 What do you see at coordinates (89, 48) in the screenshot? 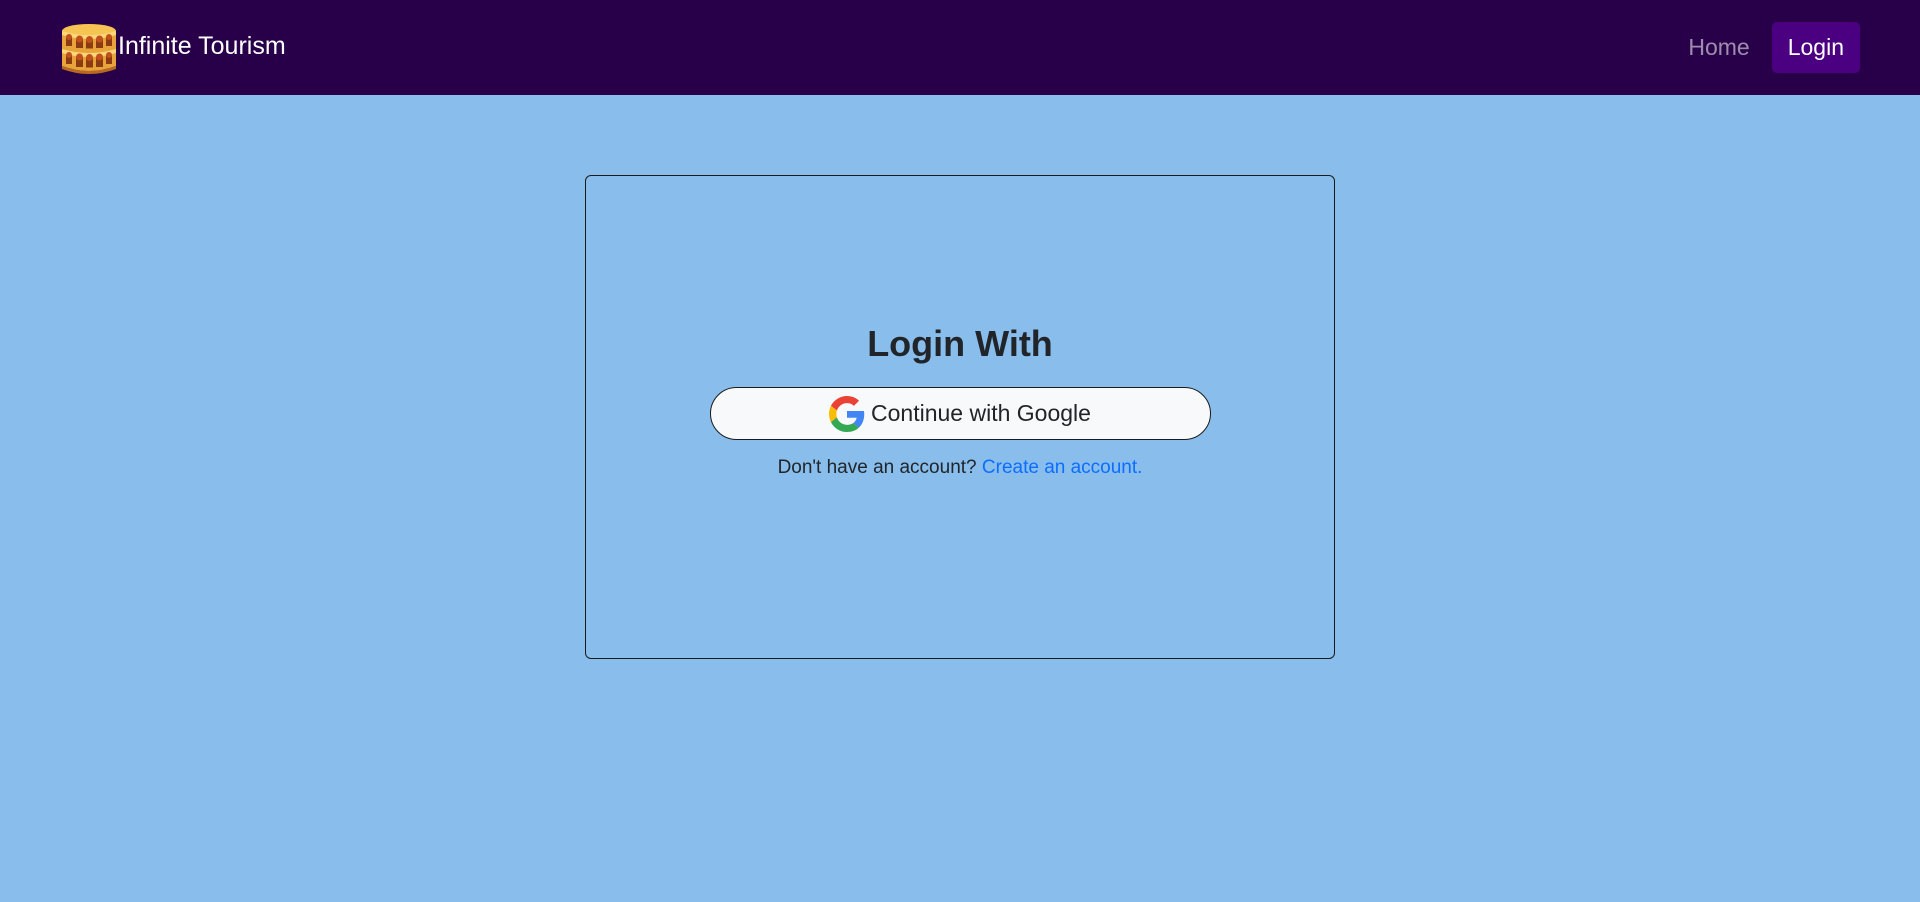
I see `colosseum-icon` at bounding box center [89, 48].